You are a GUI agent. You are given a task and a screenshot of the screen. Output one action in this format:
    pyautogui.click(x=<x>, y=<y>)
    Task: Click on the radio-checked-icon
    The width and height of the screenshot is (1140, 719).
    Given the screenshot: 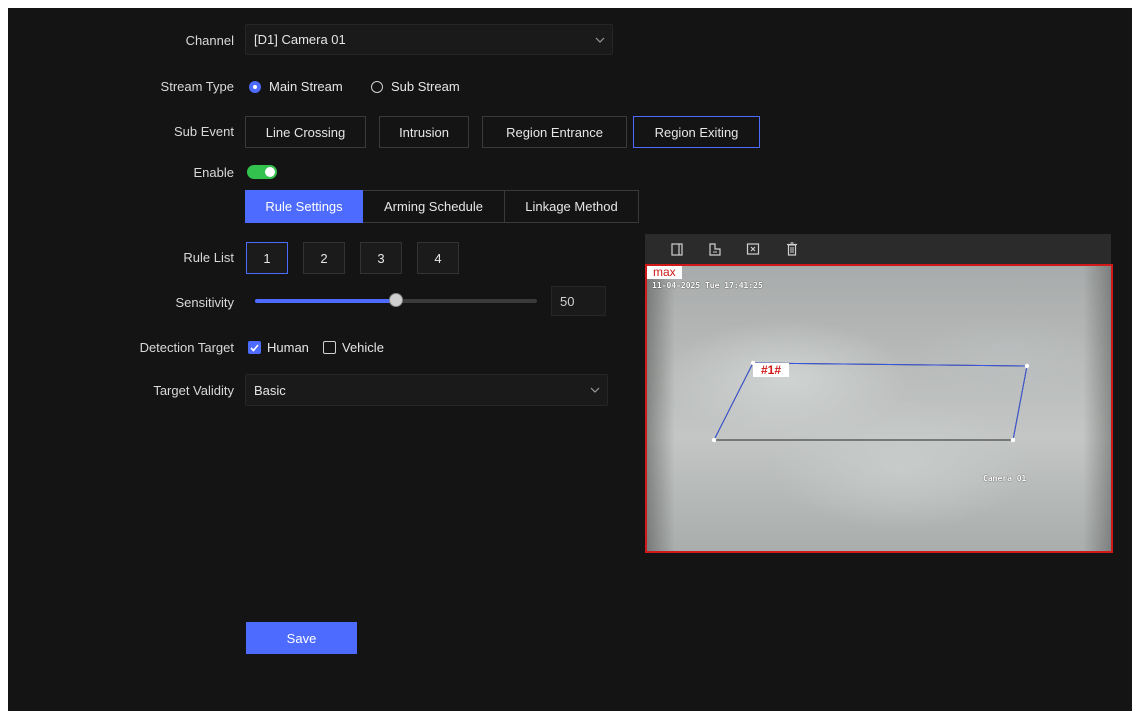 What is the action you would take?
    pyautogui.click(x=255, y=86)
    